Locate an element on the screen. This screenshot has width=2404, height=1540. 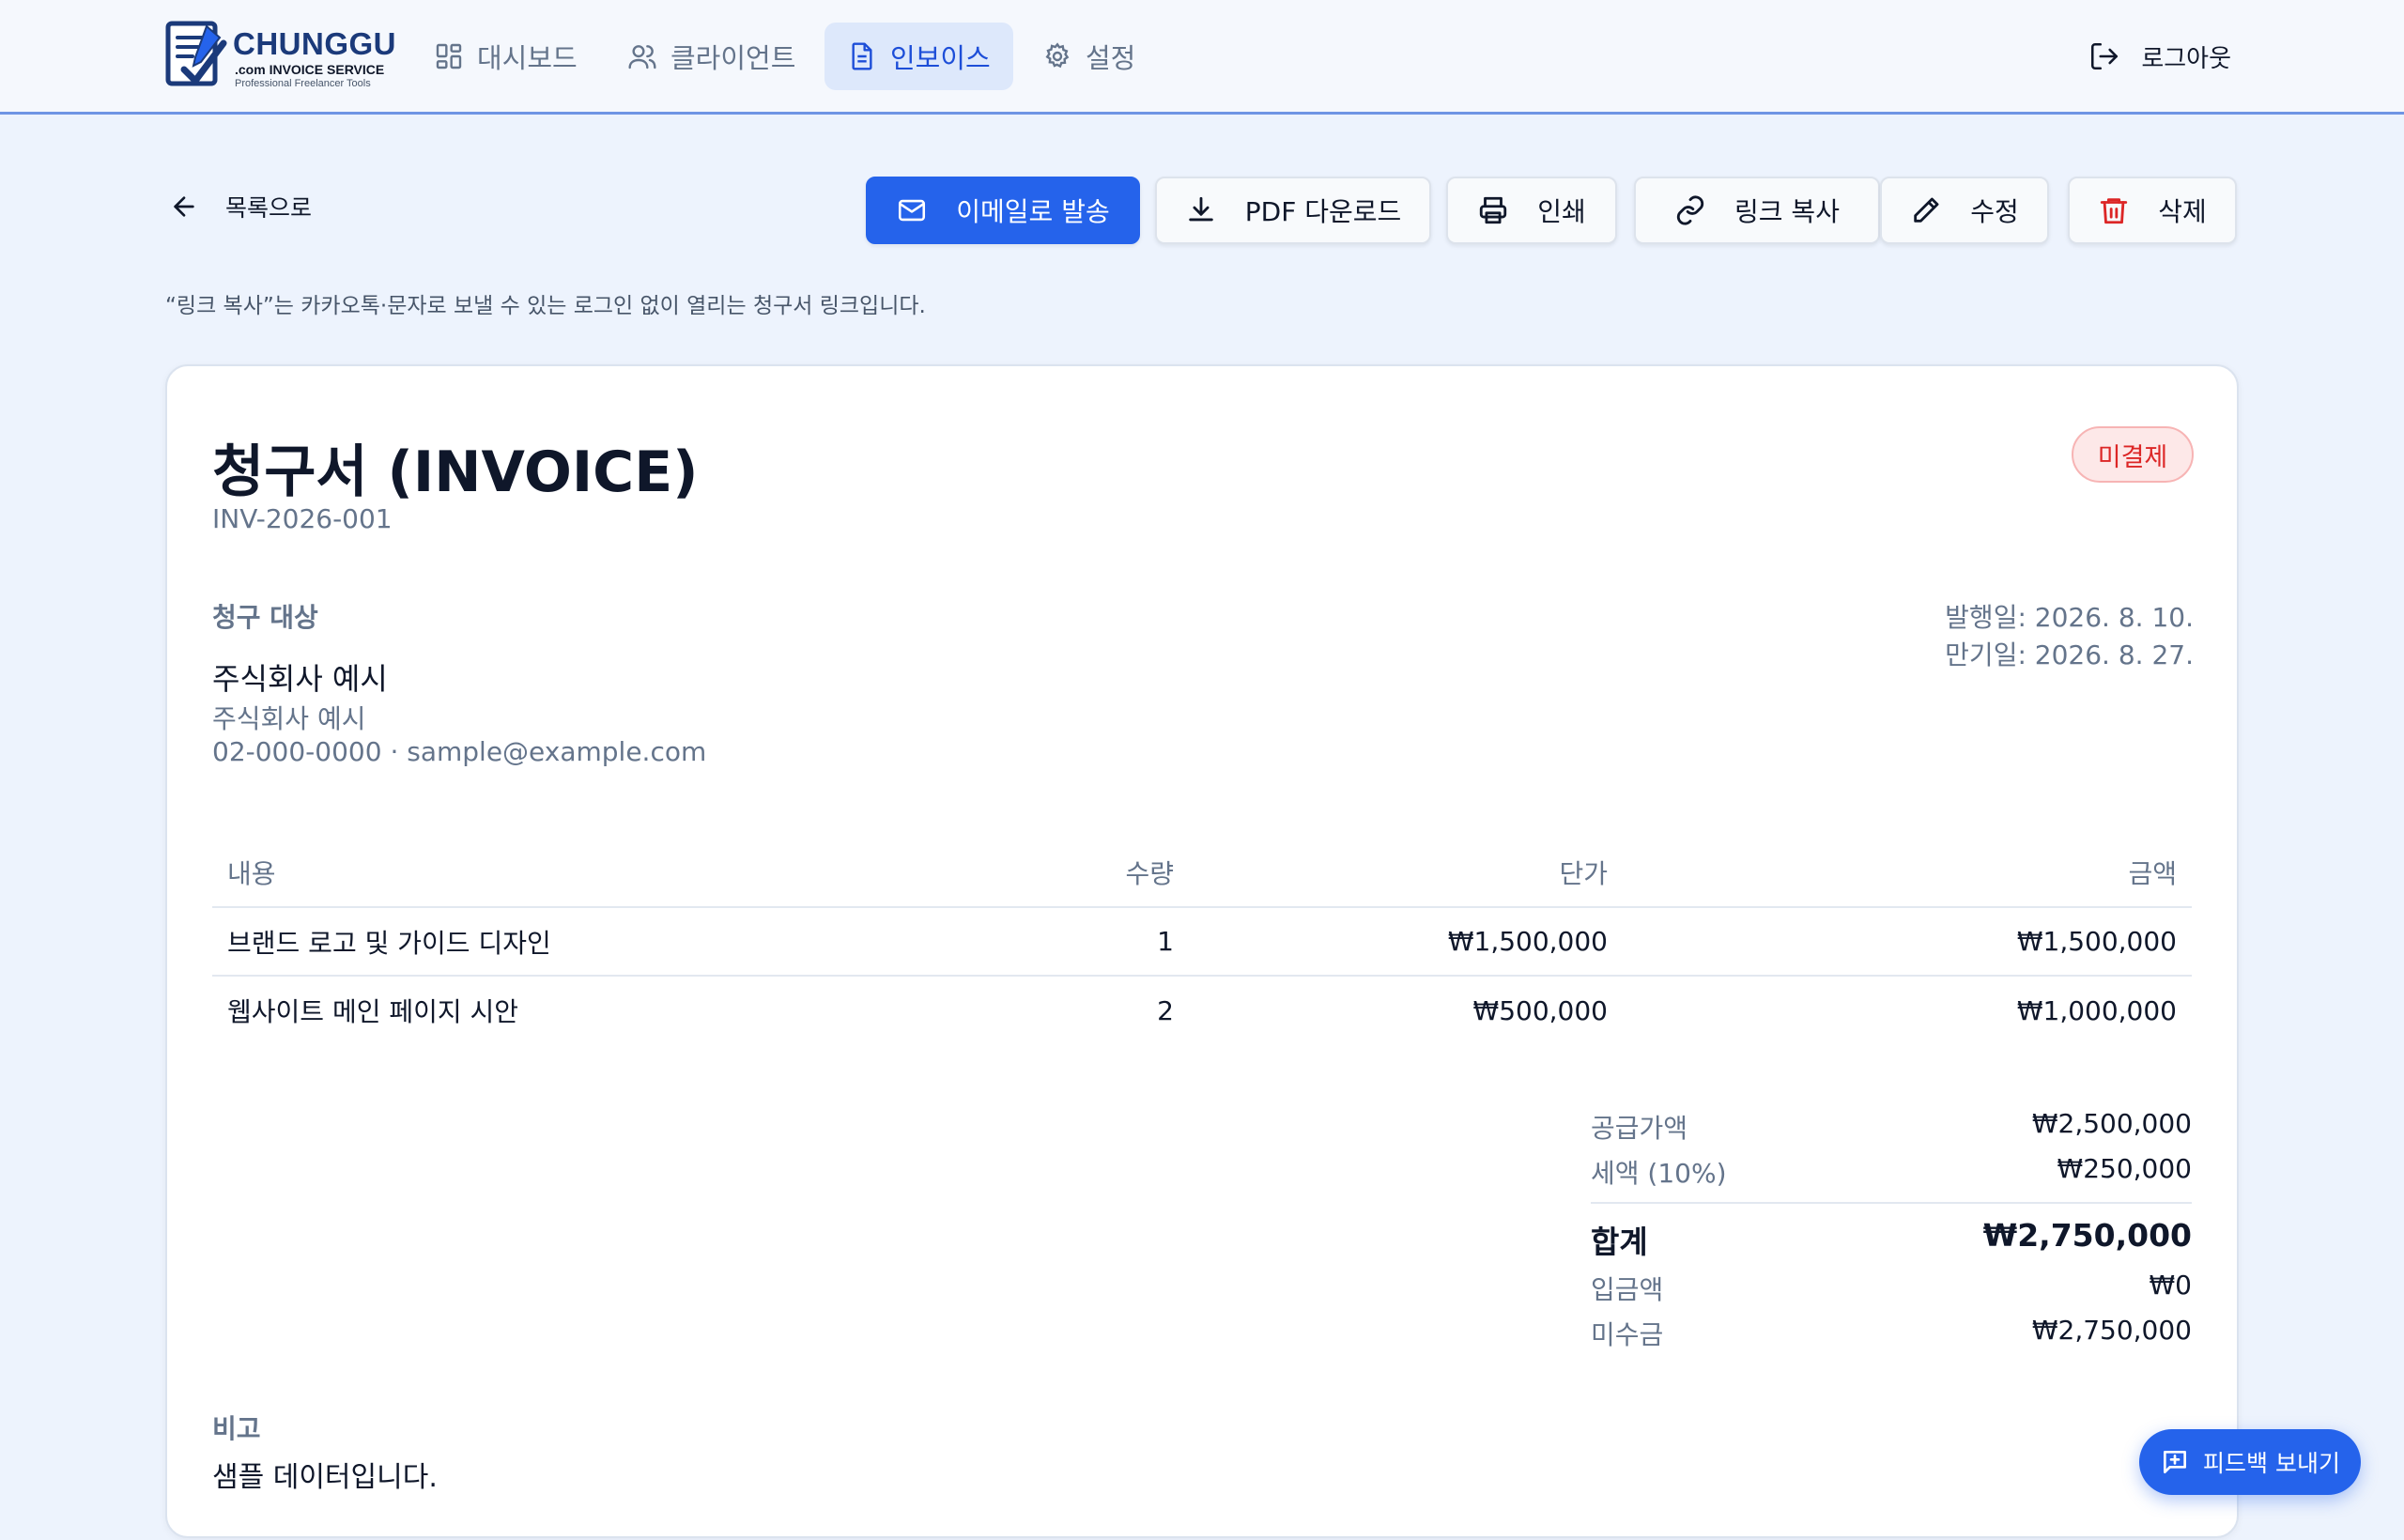
print-button: 인쇄 is located at coordinates (1531, 210).